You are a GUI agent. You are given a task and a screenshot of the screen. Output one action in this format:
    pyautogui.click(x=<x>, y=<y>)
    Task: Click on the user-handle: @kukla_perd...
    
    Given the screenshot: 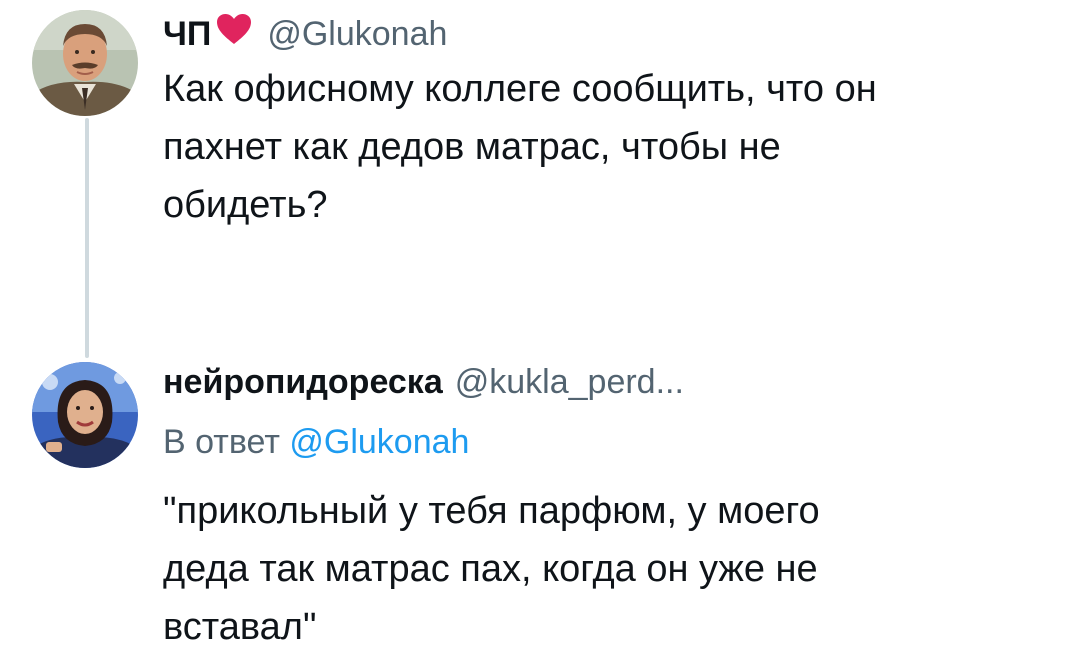 What is the action you would take?
    pyautogui.click(x=569, y=382)
    